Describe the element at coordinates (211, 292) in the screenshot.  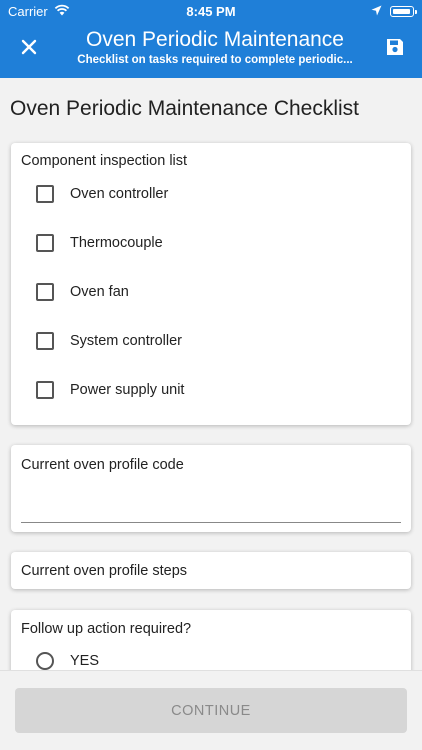
I see `checkbox-oven-fan: Oven fan` at that location.